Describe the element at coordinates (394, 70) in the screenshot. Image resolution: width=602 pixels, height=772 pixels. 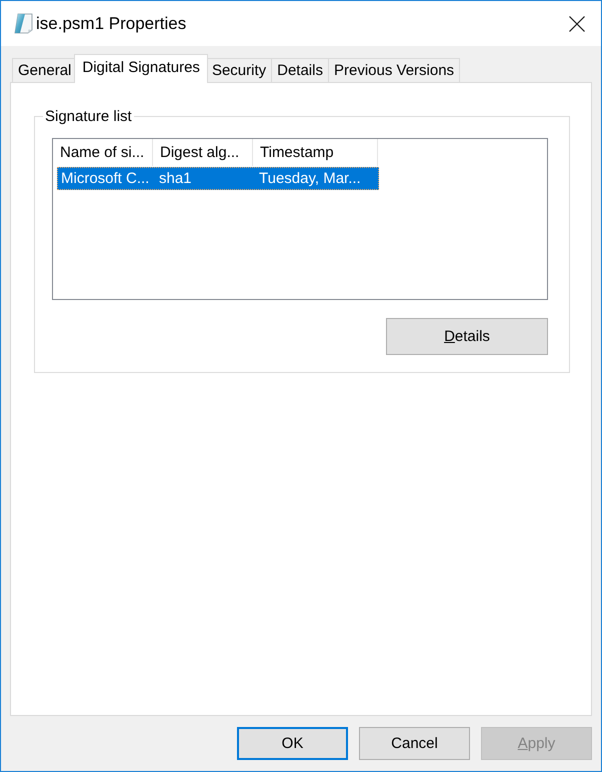
I see `tab: Previous Versions` at that location.